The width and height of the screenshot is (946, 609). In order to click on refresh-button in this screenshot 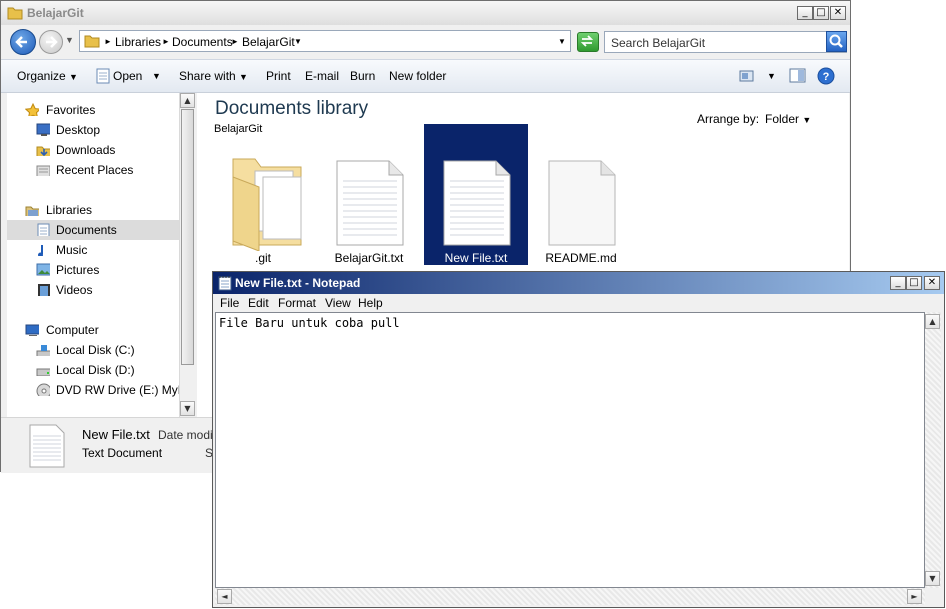, I will do `click(588, 42)`.